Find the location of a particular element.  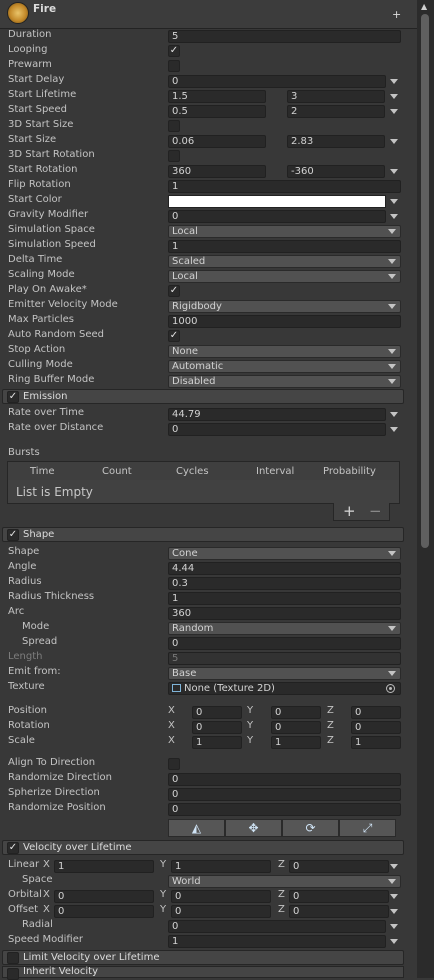

shape-section-header: ✓ Shape is located at coordinates (203, 534).